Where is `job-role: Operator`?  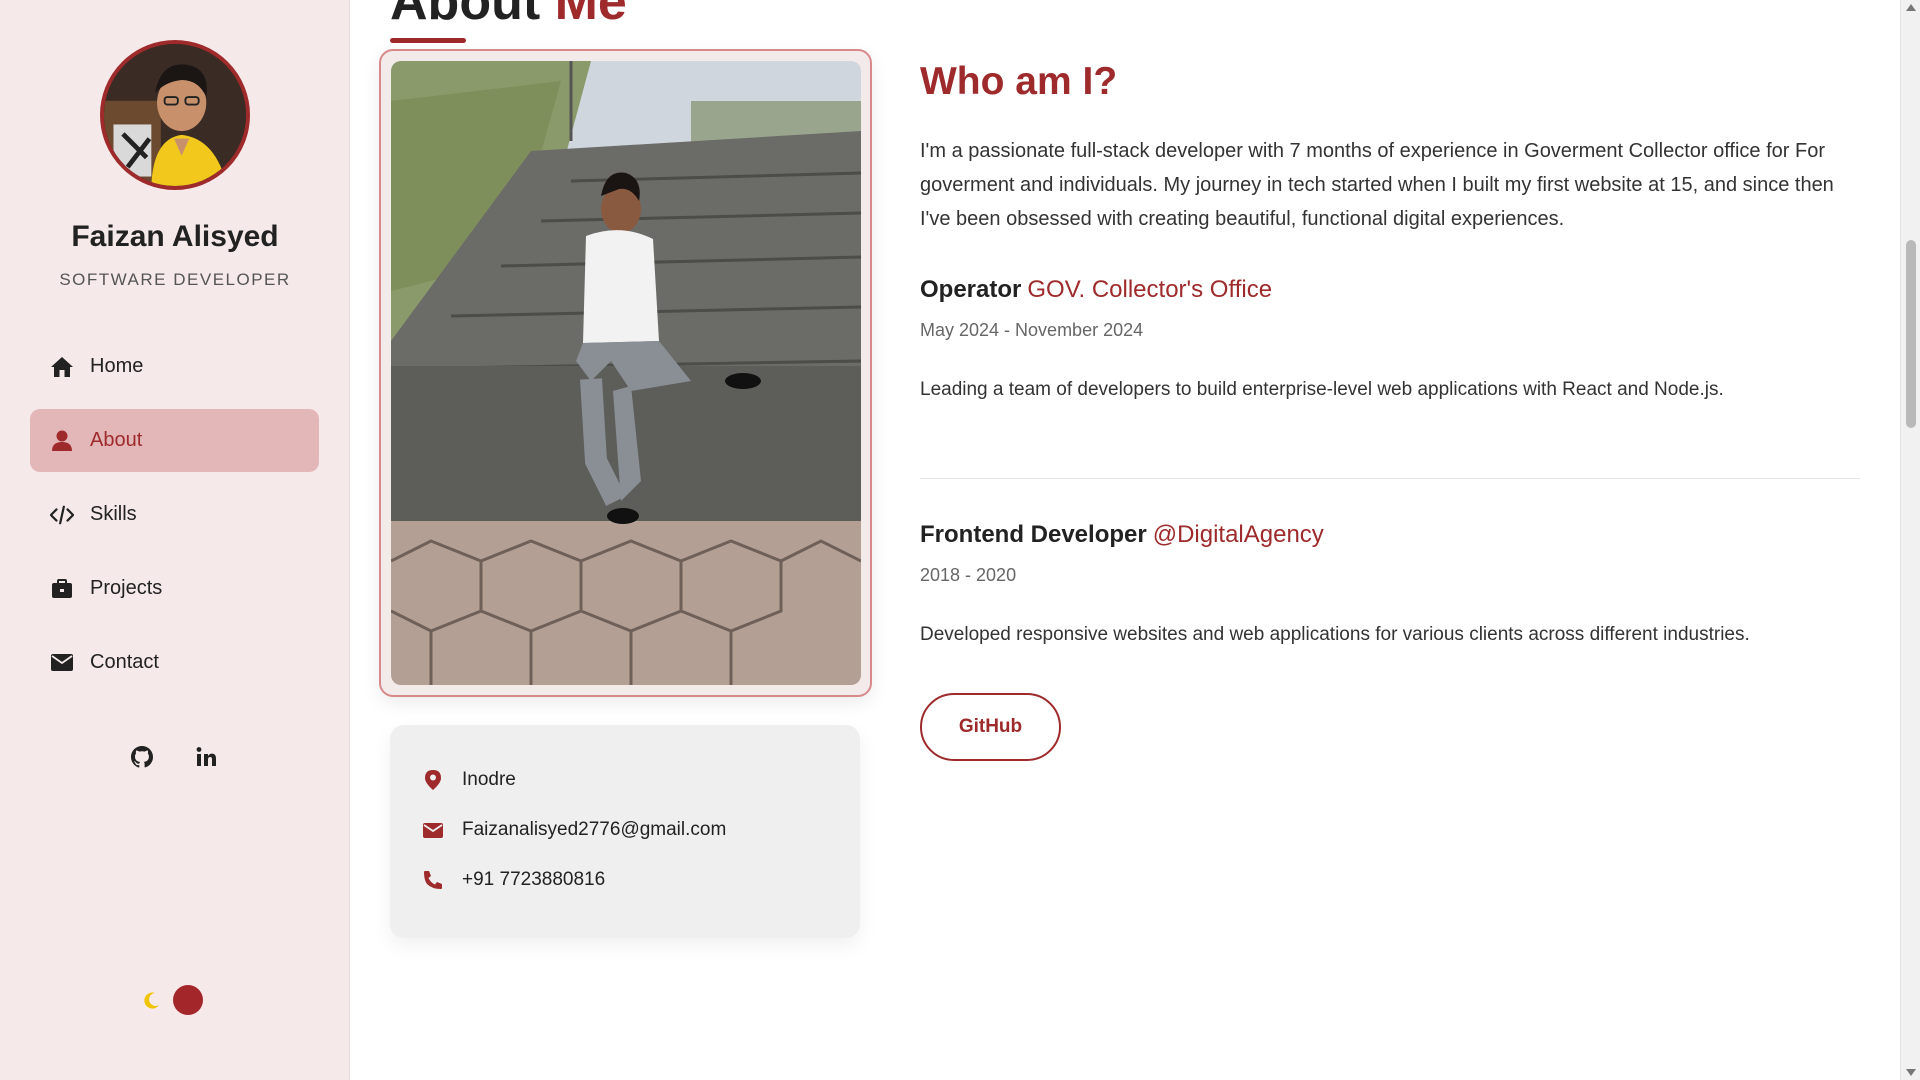 job-role: Operator is located at coordinates (971, 289).